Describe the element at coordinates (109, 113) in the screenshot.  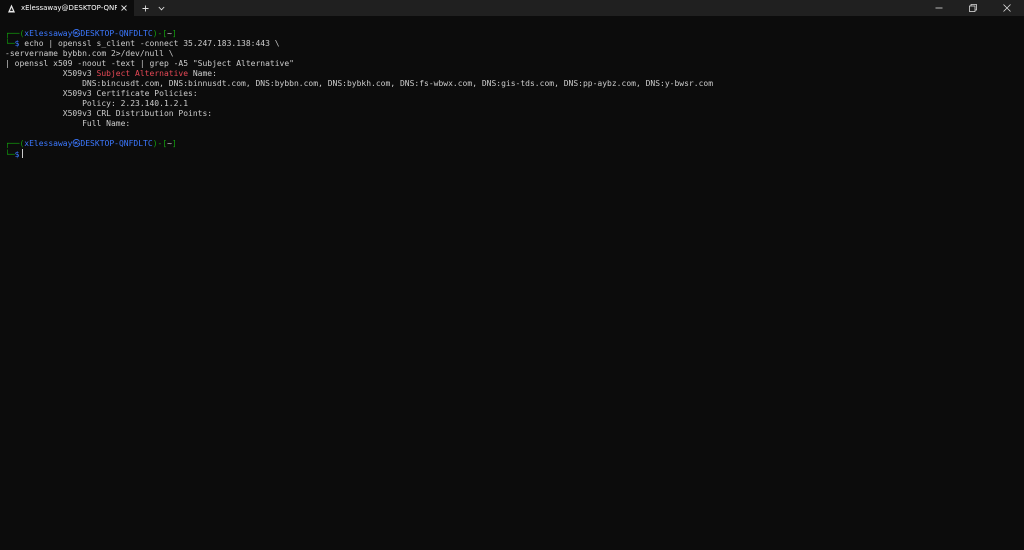
I see `output-line: X509v3 CRL Distribution Points:` at that location.